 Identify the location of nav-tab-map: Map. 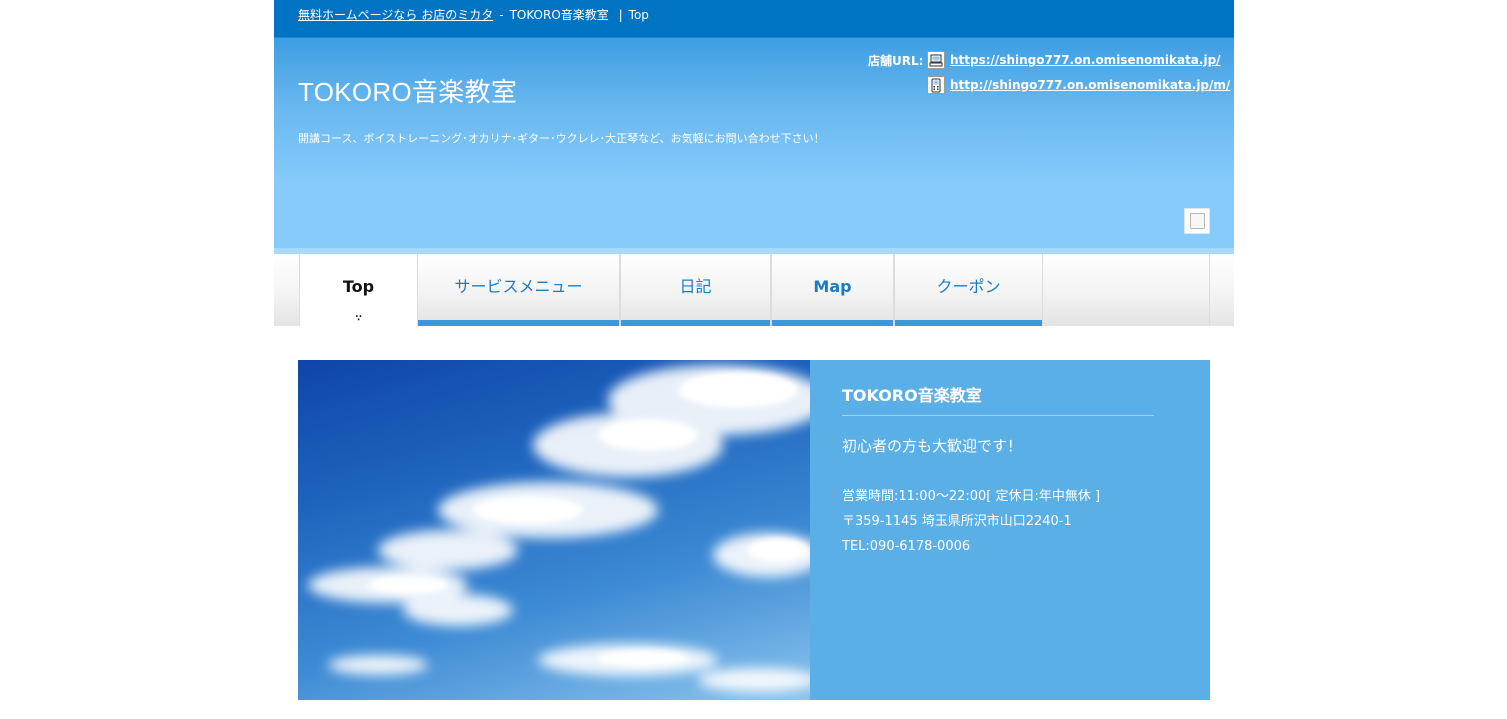
(832, 290).